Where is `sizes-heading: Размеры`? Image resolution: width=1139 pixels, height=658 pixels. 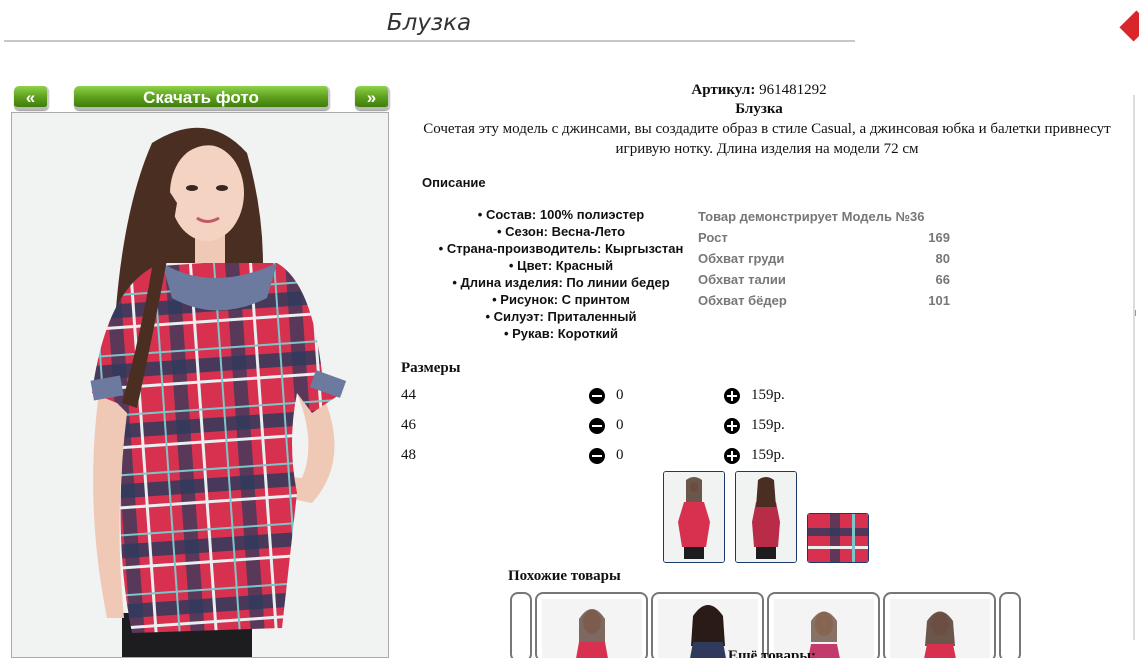
sizes-heading: Размеры is located at coordinates (431, 368).